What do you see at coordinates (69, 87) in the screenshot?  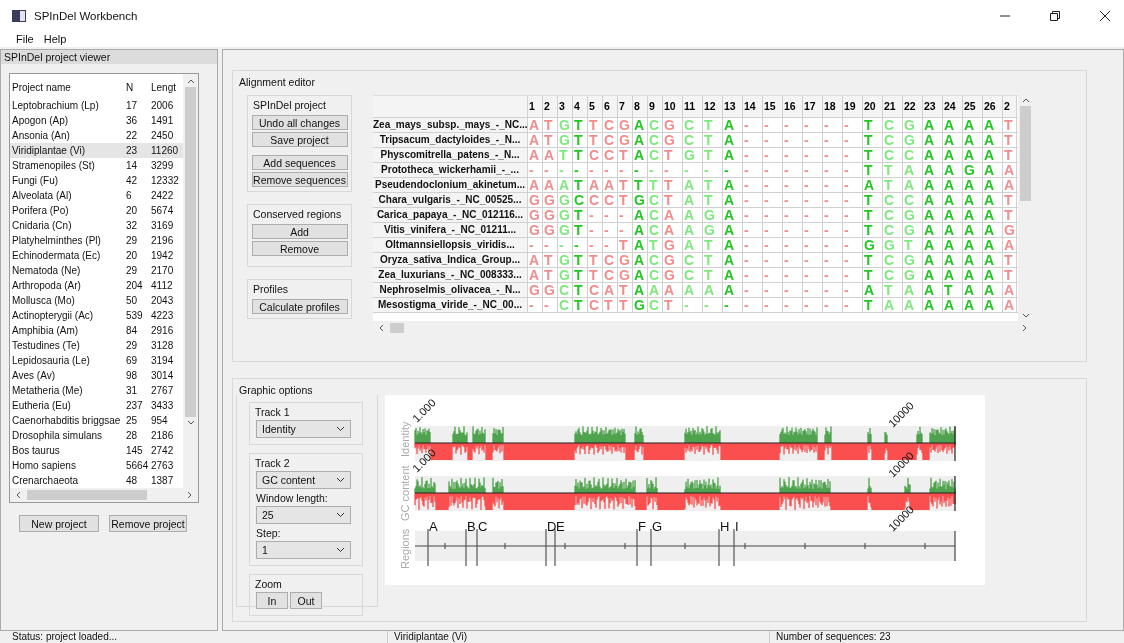 I see `column-header: Project name` at bounding box center [69, 87].